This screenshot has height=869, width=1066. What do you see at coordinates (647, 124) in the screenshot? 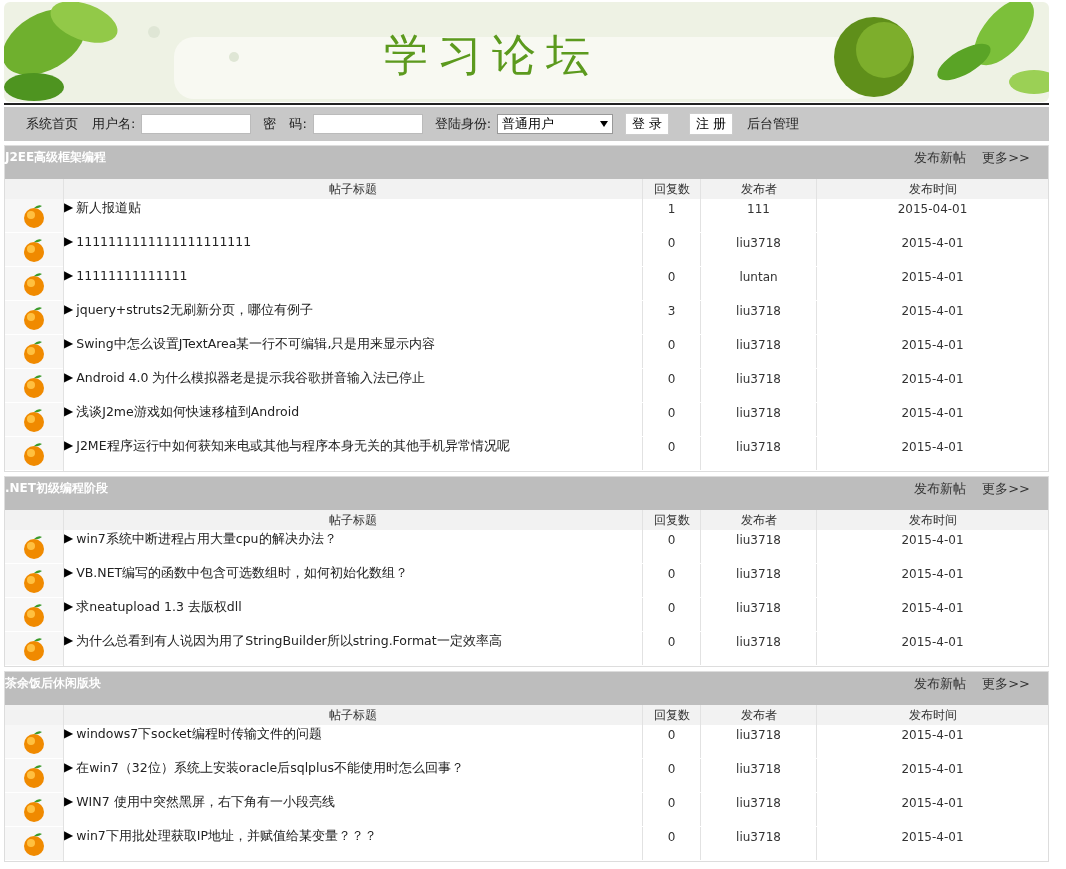
I see `login-button: 登 录` at bounding box center [647, 124].